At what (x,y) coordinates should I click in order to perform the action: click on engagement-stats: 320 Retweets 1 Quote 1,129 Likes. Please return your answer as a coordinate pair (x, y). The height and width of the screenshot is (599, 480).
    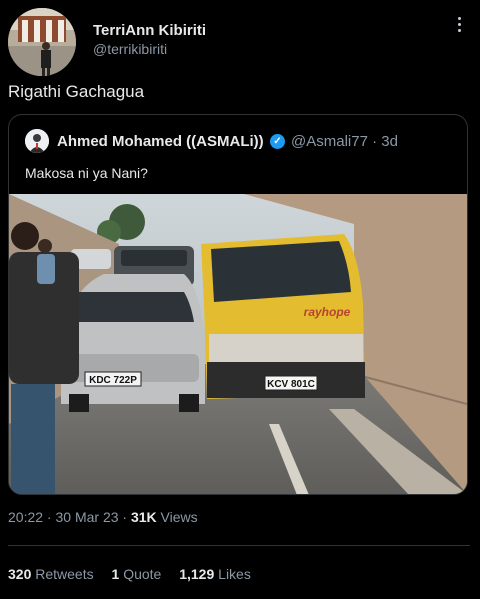
    Looking at the image, I should click on (136, 574).